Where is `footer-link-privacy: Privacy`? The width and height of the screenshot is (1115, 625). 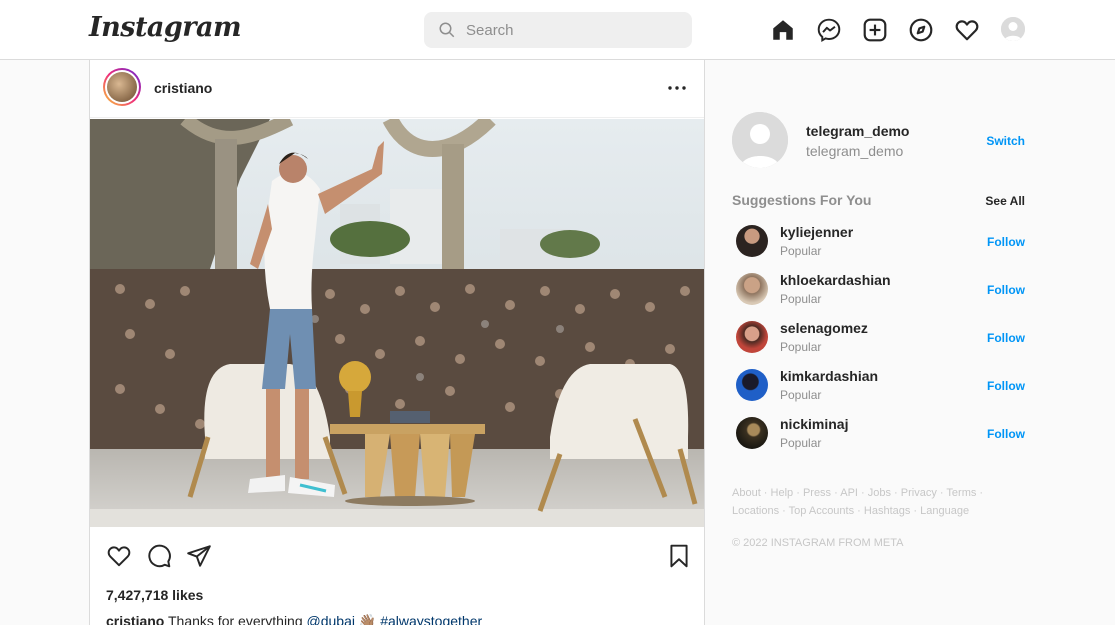 footer-link-privacy: Privacy is located at coordinates (919, 493).